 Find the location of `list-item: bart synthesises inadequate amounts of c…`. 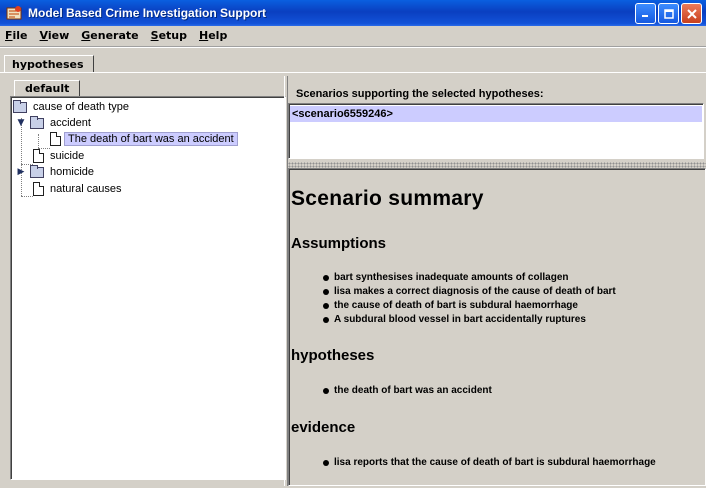

list-item: bart synthesises inadequate amounts of c… is located at coordinates (469, 278).